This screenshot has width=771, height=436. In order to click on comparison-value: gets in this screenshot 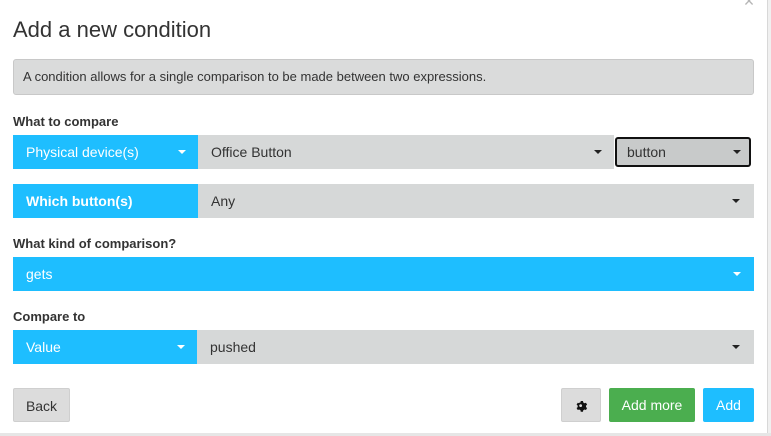, I will do `click(39, 274)`.